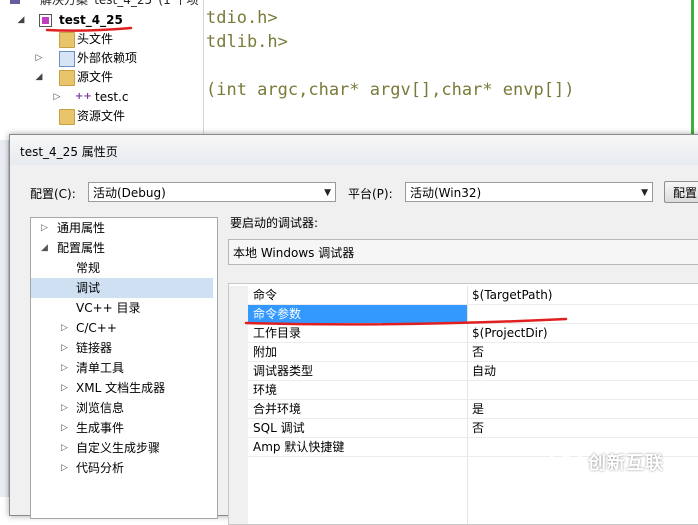 The image size is (698, 525). I want to click on nav-item-manifest-tool: ▷ 清单工具, so click(122, 368).